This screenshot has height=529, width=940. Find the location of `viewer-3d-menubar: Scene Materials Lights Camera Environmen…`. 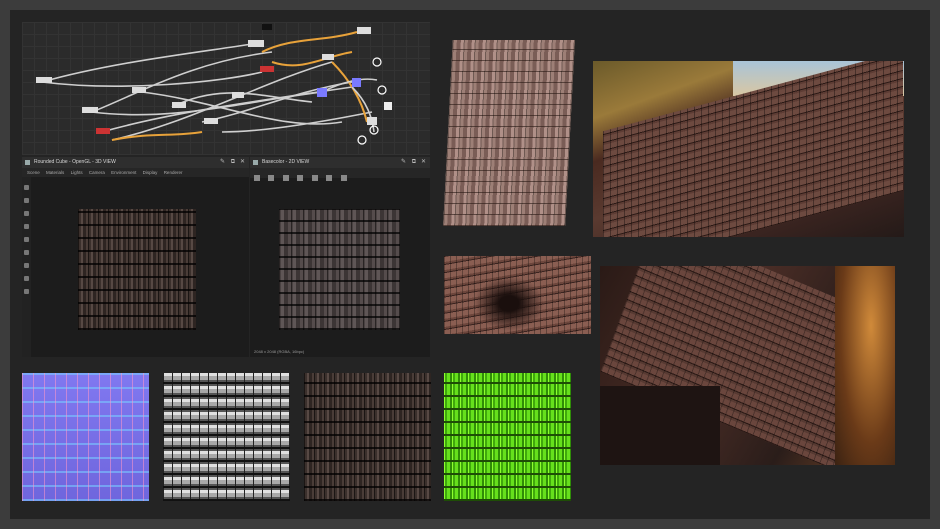

viewer-3d-menubar: Scene Materials Lights Camera Environmen… is located at coordinates (135, 172).